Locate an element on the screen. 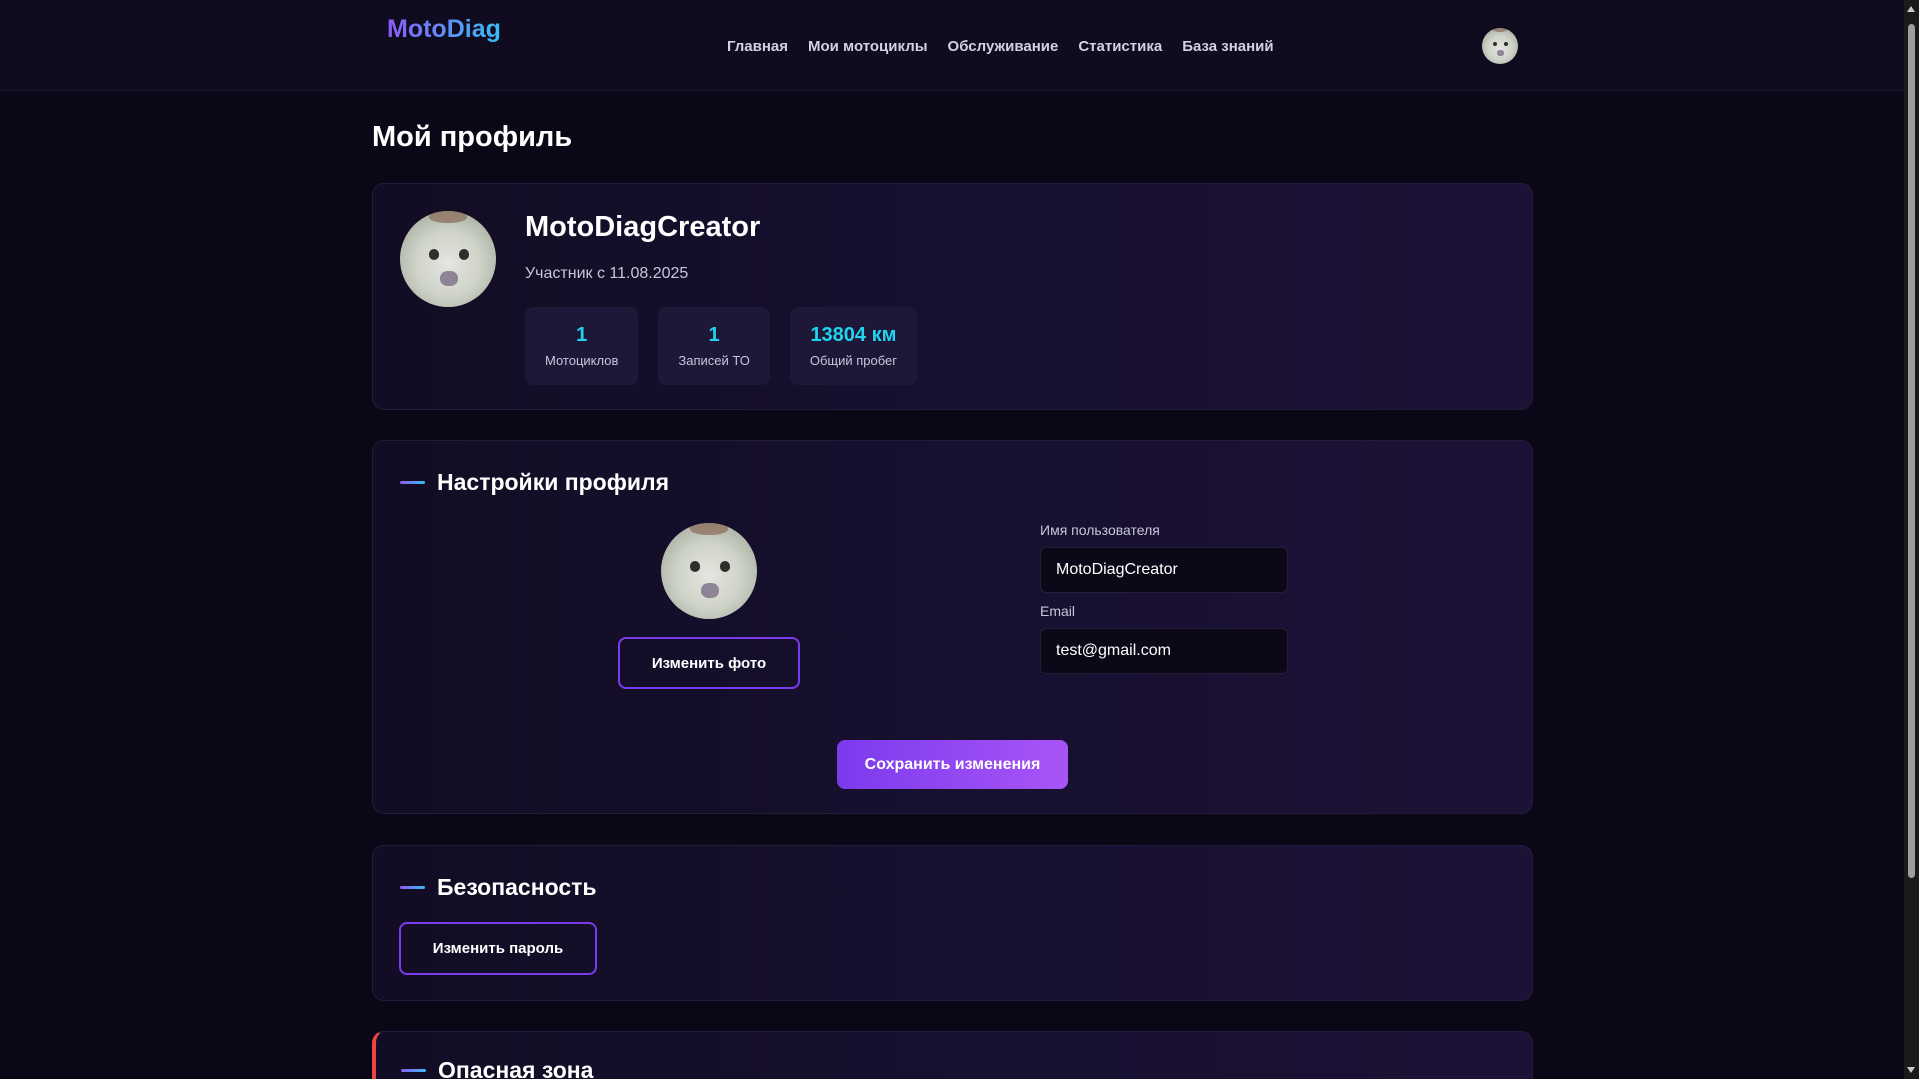  nav-maintenance: Обслуживание is located at coordinates (1003, 46).